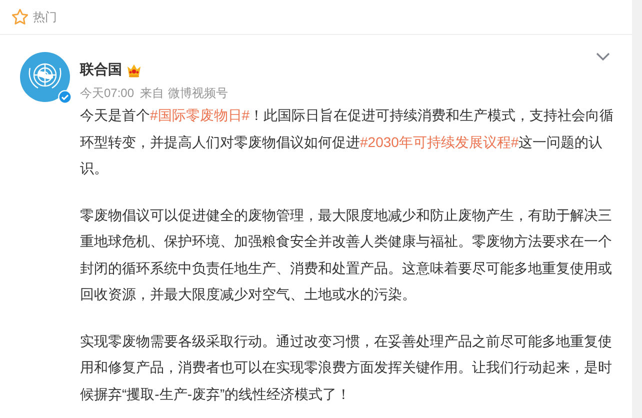 Image resolution: width=642 pixels, height=418 pixels. I want to click on topic-link: #2030年可持续发展议程#, so click(439, 142).